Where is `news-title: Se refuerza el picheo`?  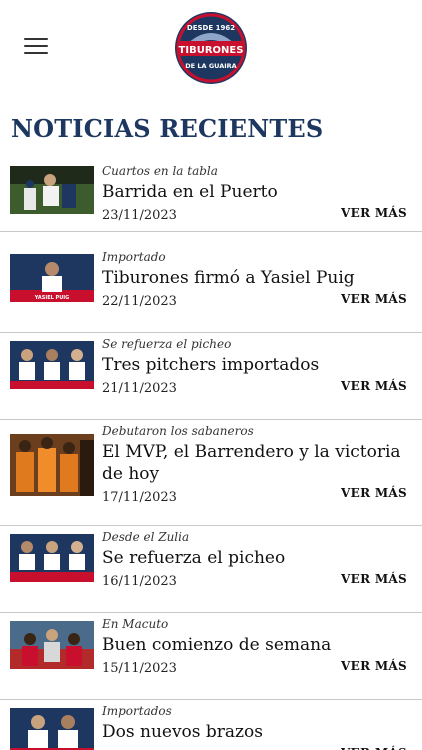 news-title: Se refuerza el picheo is located at coordinates (253, 558).